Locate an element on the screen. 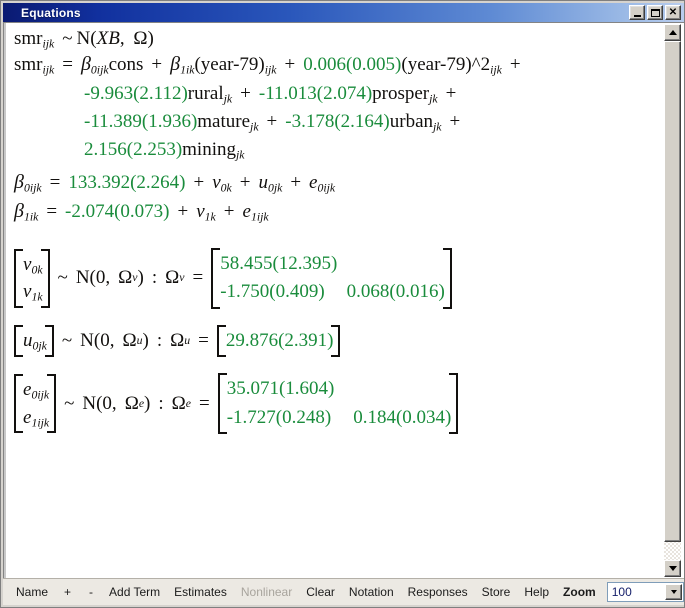  scroll-down-button is located at coordinates (672, 568).